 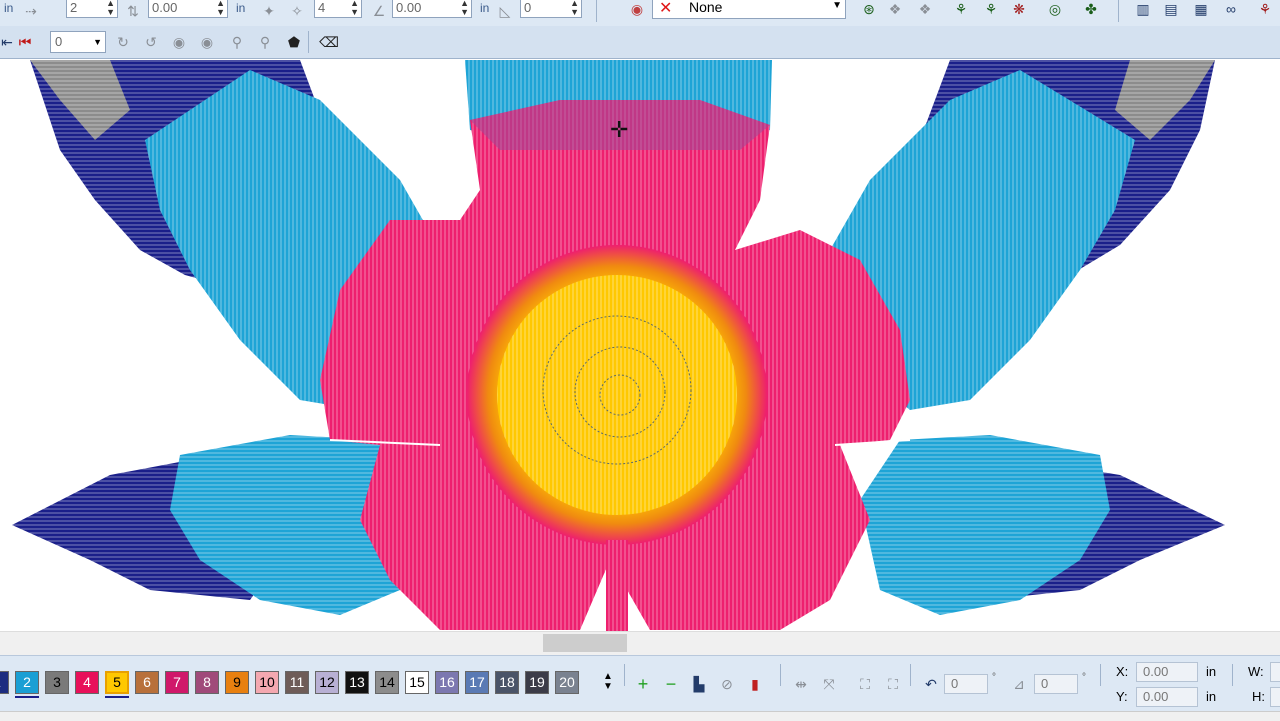 I want to click on y-label: Y:, so click(x=1122, y=696).